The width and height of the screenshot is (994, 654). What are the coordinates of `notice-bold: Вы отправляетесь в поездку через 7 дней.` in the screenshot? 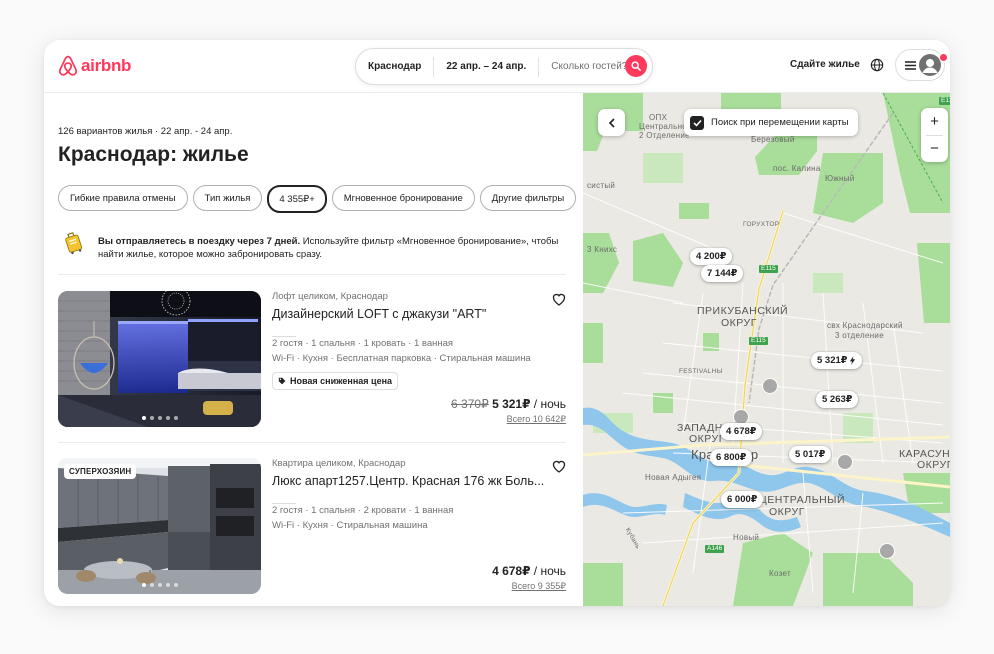 It's located at (199, 241).